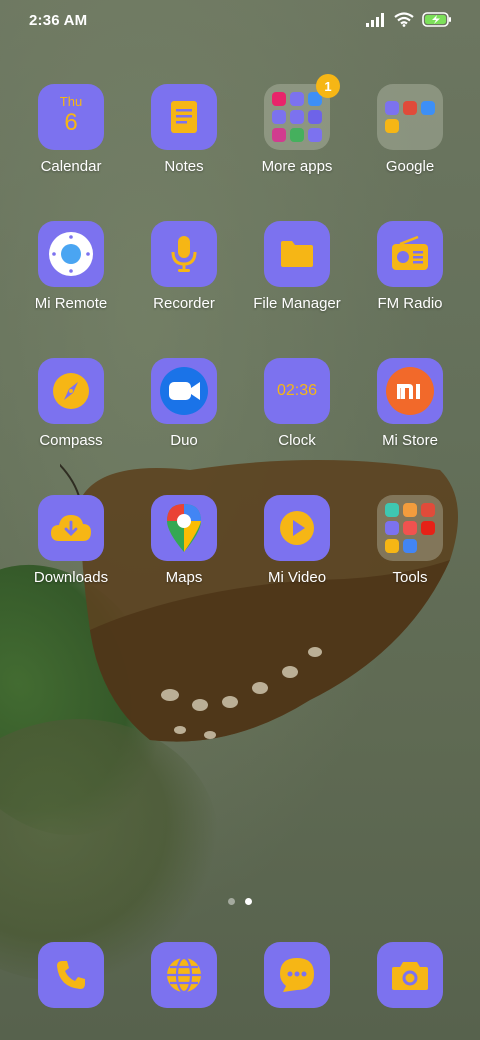 The image size is (480, 1040). I want to click on page-indicator, so click(240, 901).